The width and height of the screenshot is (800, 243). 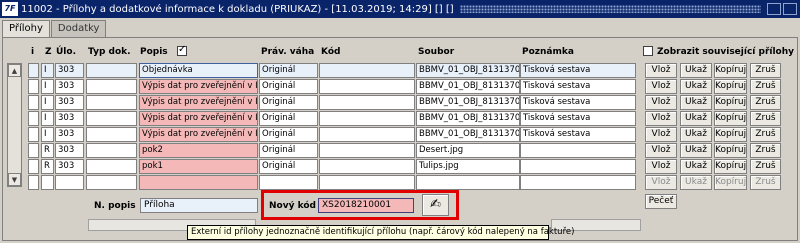 What do you see at coordinates (26, 28) in the screenshot?
I see `tab-prilohy: Přílohy` at bounding box center [26, 28].